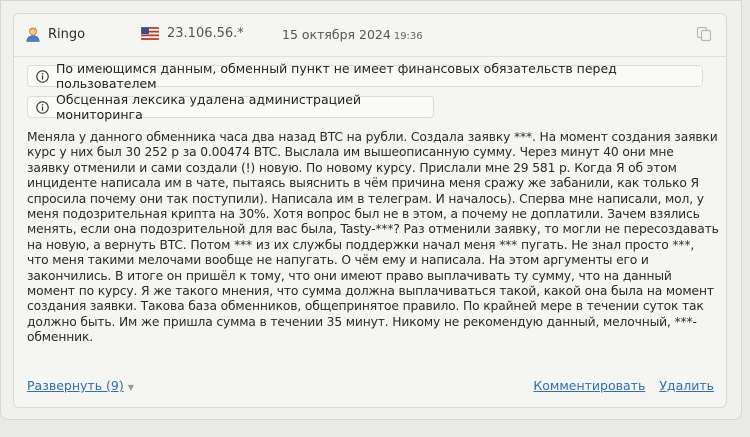  I want to click on copy-icon, so click(704, 34).